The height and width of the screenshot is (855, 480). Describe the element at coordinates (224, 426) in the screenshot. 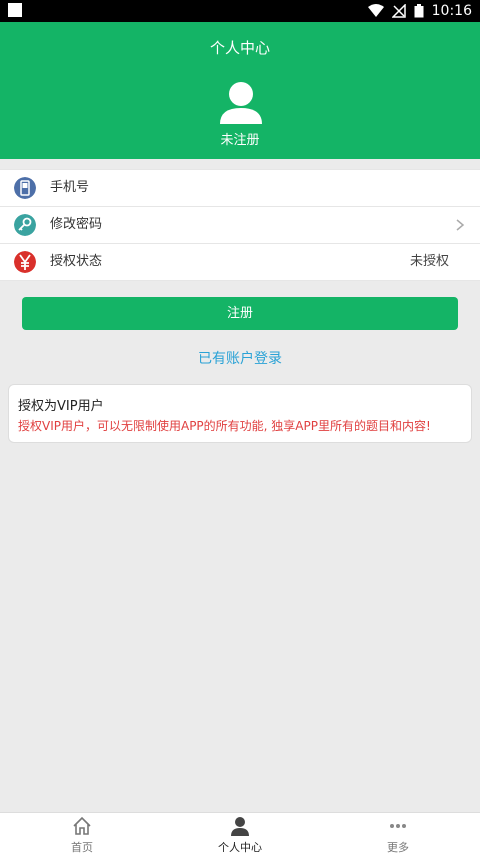

I see `vip-description: 授权VIP用户，可以无限制使用APP的所有功能, 独享APP里所有的题目和内容!` at that location.